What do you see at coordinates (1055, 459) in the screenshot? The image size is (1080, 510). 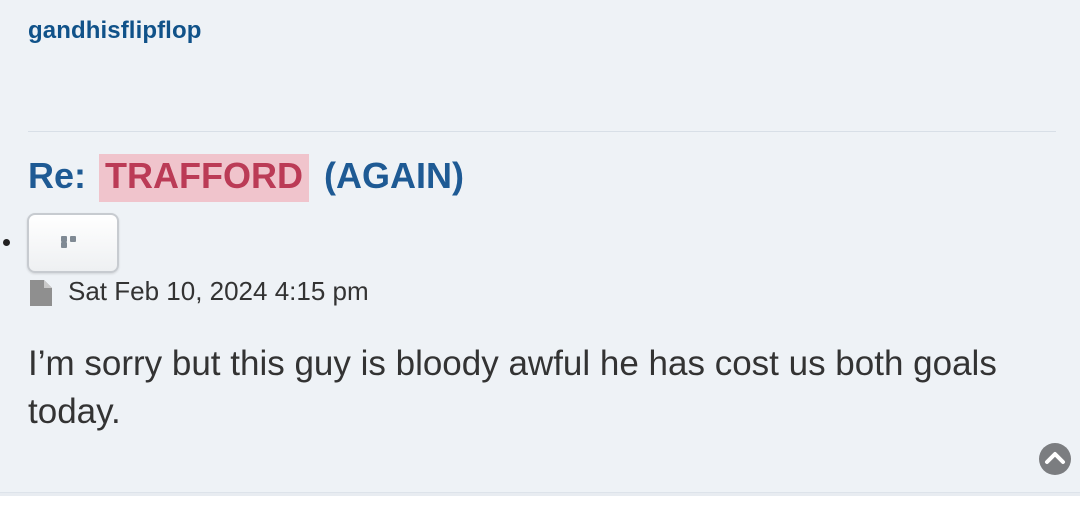 I see `chevron-up-circle-icon` at bounding box center [1055, 459].